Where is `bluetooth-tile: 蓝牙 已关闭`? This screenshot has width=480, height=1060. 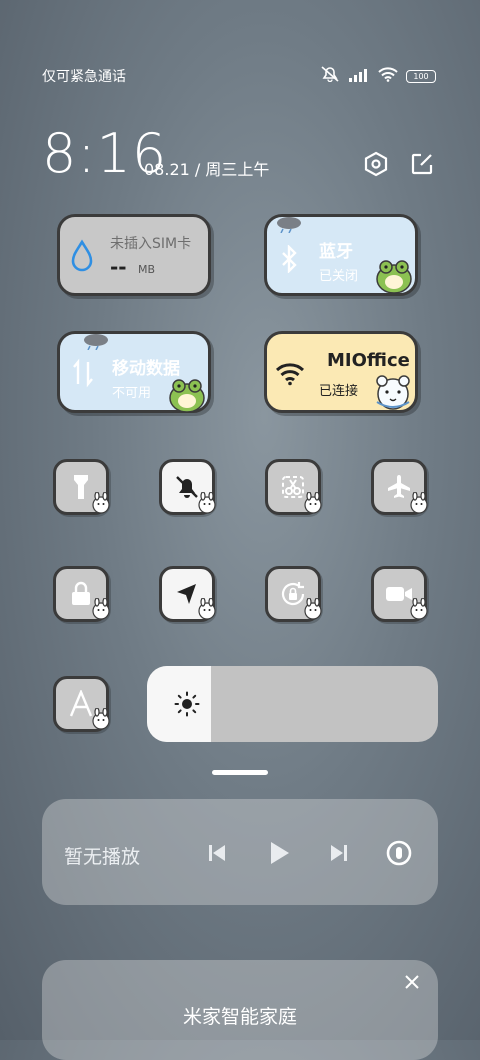
bluetooth-tile: 蓝牙 已关闭 is located at coordinates (341, 255).